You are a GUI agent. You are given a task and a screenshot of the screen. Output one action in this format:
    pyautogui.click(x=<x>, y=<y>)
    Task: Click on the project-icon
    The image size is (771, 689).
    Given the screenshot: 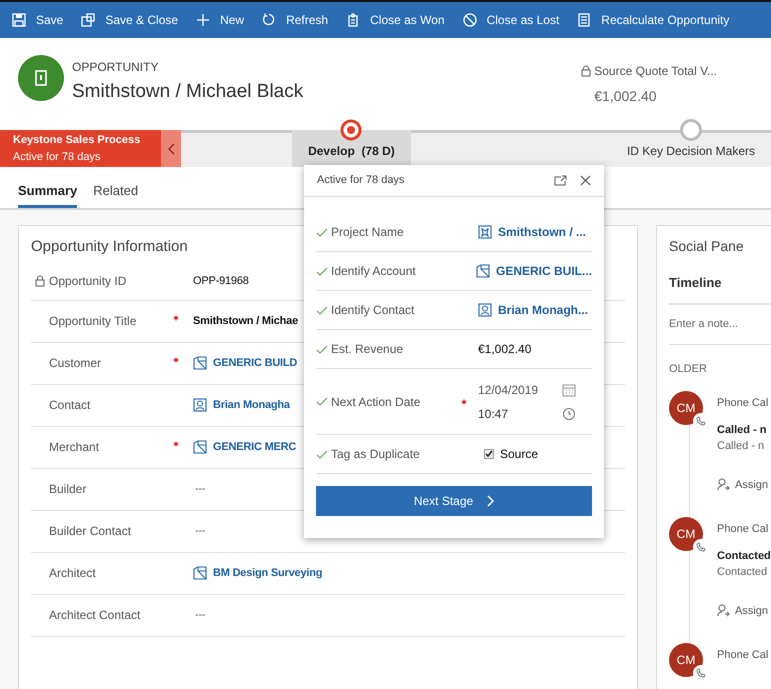 What is the action you would take?
    pyautogui.click(x=485, y=232)
    